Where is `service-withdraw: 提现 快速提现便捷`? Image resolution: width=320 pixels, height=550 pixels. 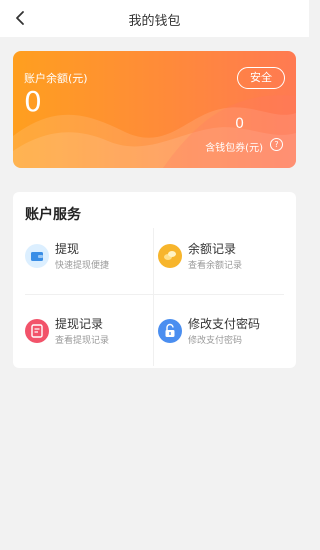 service-withdraw: 提现 快速提现便捷 is located at coordinates (89, 258).